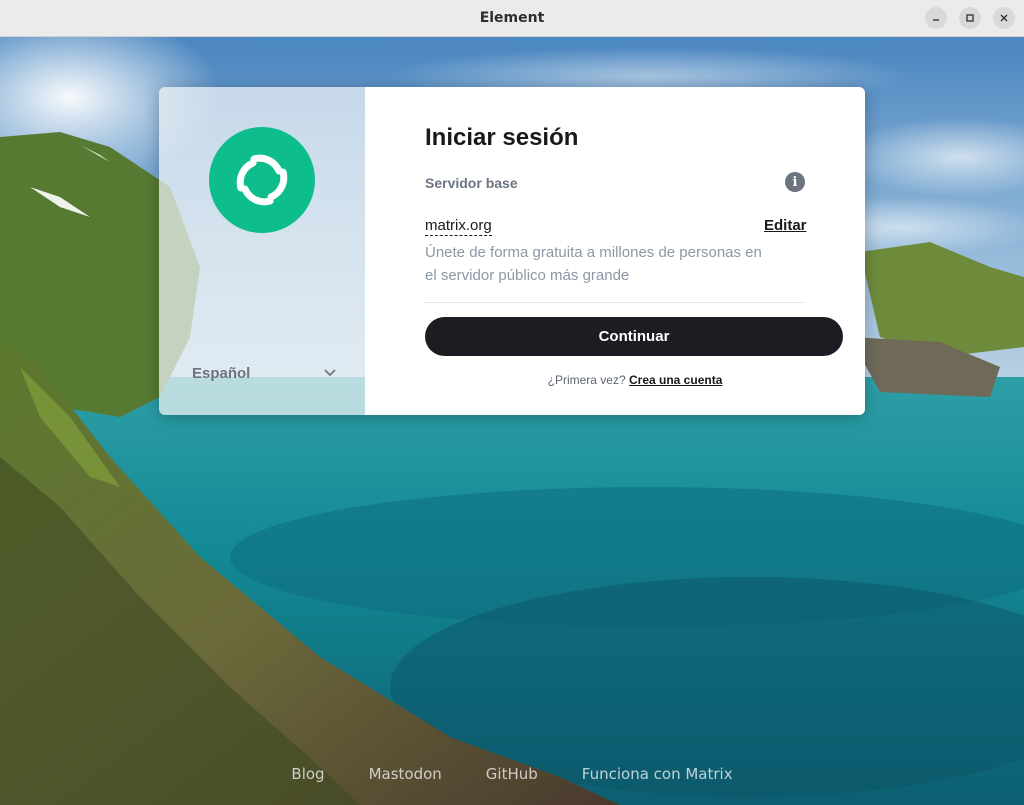 Image resolution: width=1024 pixels, height=805 pixels. What do you see at coordinates (264, 373) in the screenshot?
I see `language-selector: Español` at bounding box center [264, 373].